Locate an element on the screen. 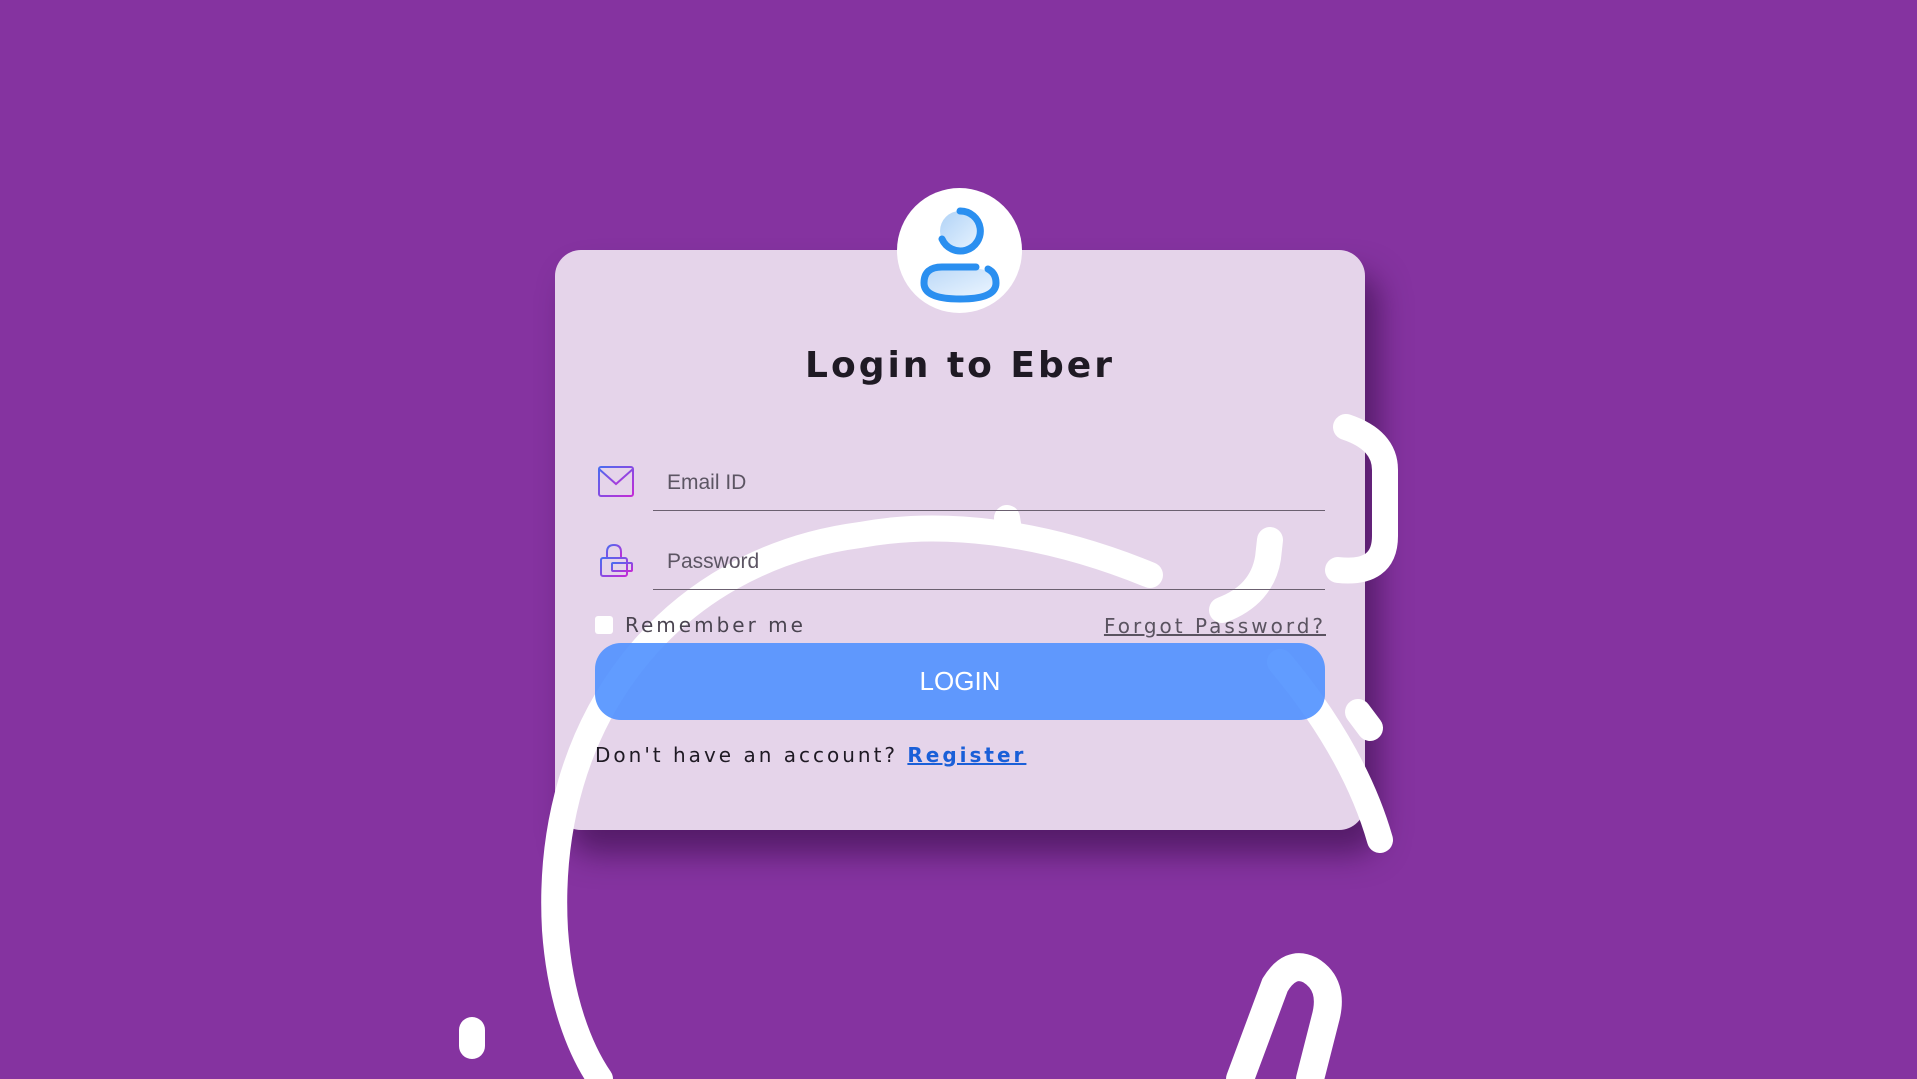  envelope-icon is located at coordinates (616, 484).